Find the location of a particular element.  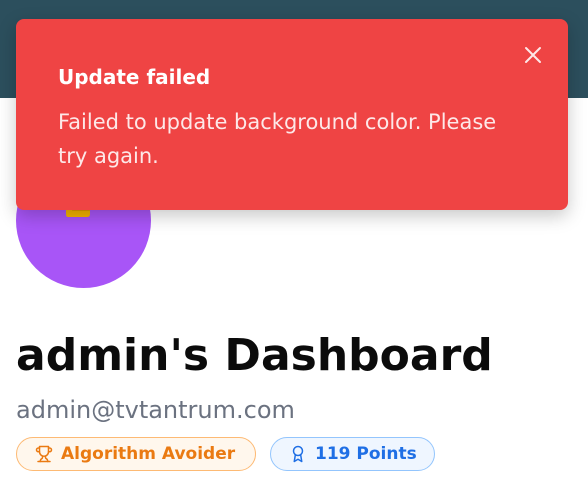

points-badge: 119 Points is located at coordinates (352, 454).